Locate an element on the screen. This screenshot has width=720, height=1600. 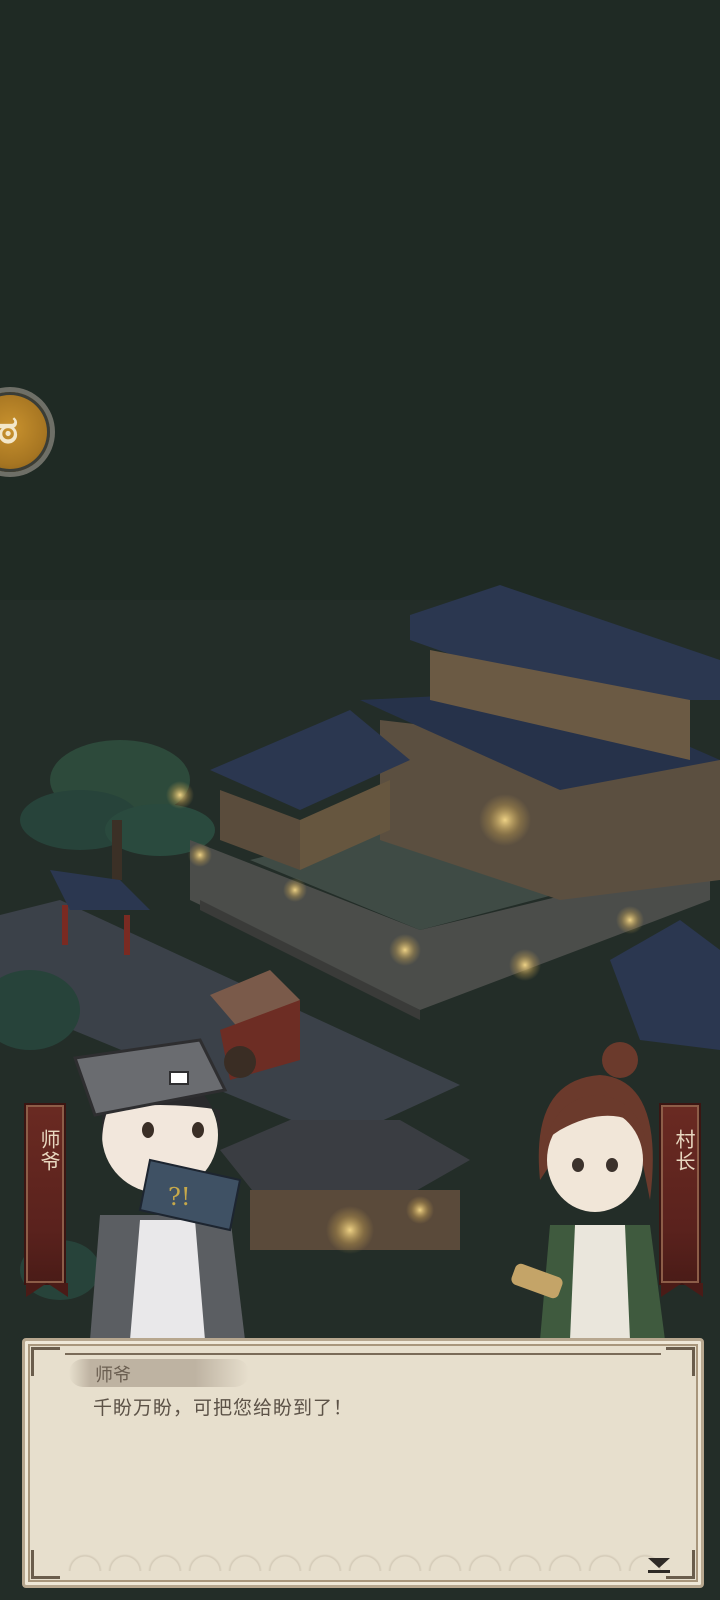
wave-pattern is located at coordinates (363, 1554).